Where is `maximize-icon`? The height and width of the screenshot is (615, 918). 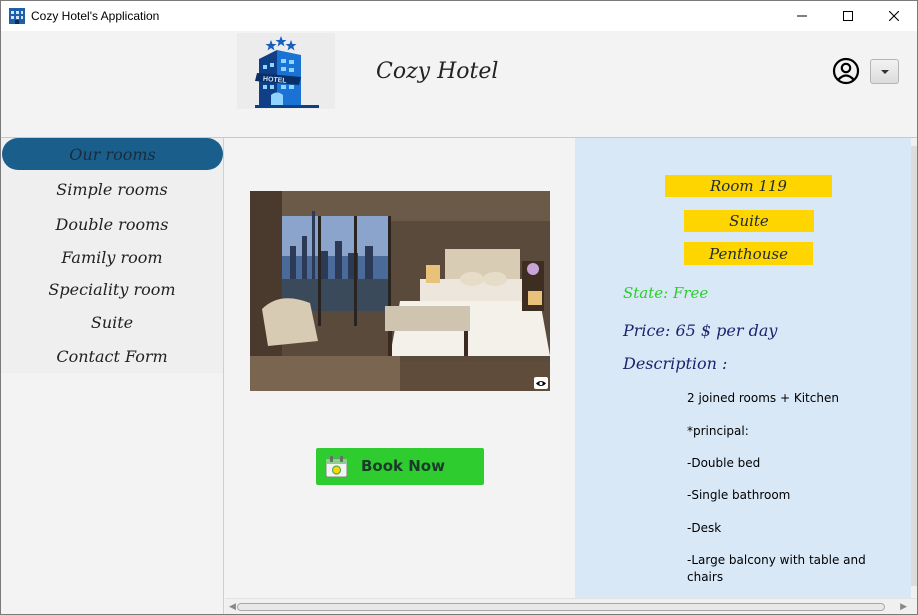
maximize-icon is located at coordinates (848, 16).